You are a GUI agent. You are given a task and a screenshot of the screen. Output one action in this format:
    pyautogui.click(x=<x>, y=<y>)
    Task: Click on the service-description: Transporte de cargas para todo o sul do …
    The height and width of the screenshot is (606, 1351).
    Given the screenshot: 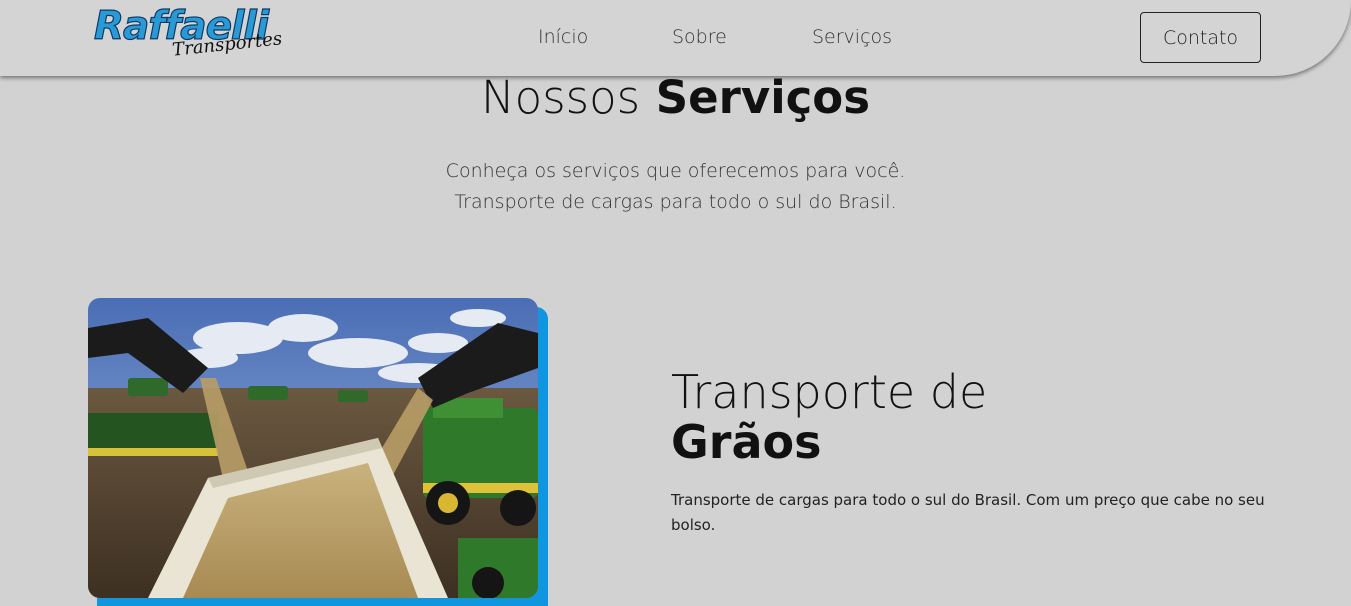 What is the action you would take?
    pyautogui.click(x=968, y=512)
    